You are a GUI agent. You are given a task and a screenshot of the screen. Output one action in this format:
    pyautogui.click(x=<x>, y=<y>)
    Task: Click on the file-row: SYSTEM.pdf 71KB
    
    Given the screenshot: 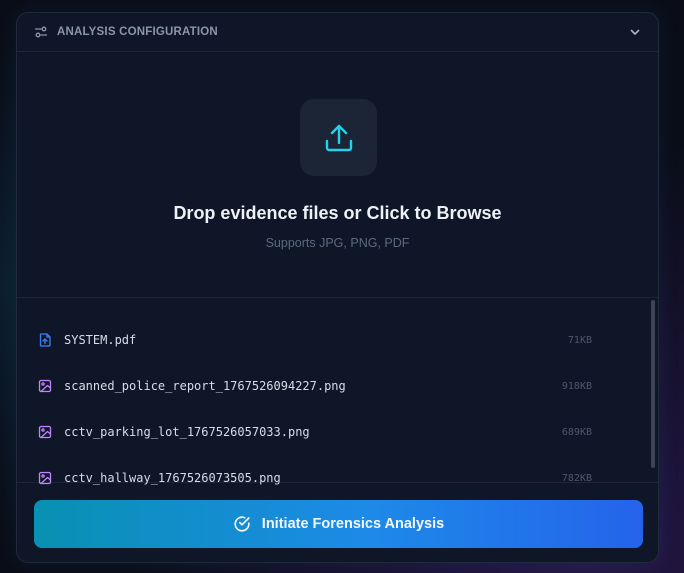 What is the action you would take?
    pyautogui.click(x=317, y=341)
    